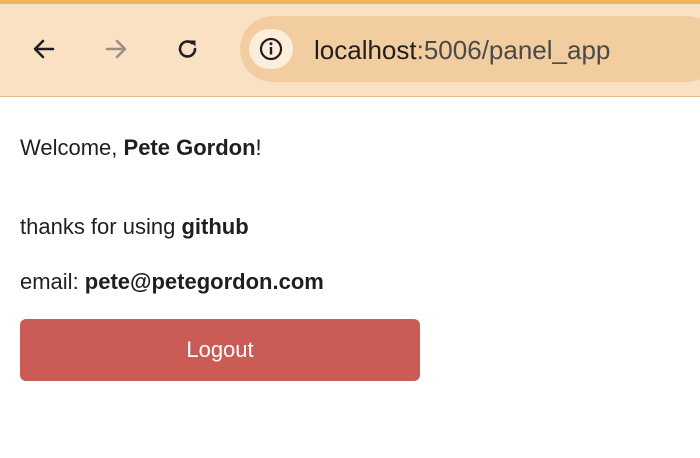  I want to click on reload-icon, so click(187, 49).